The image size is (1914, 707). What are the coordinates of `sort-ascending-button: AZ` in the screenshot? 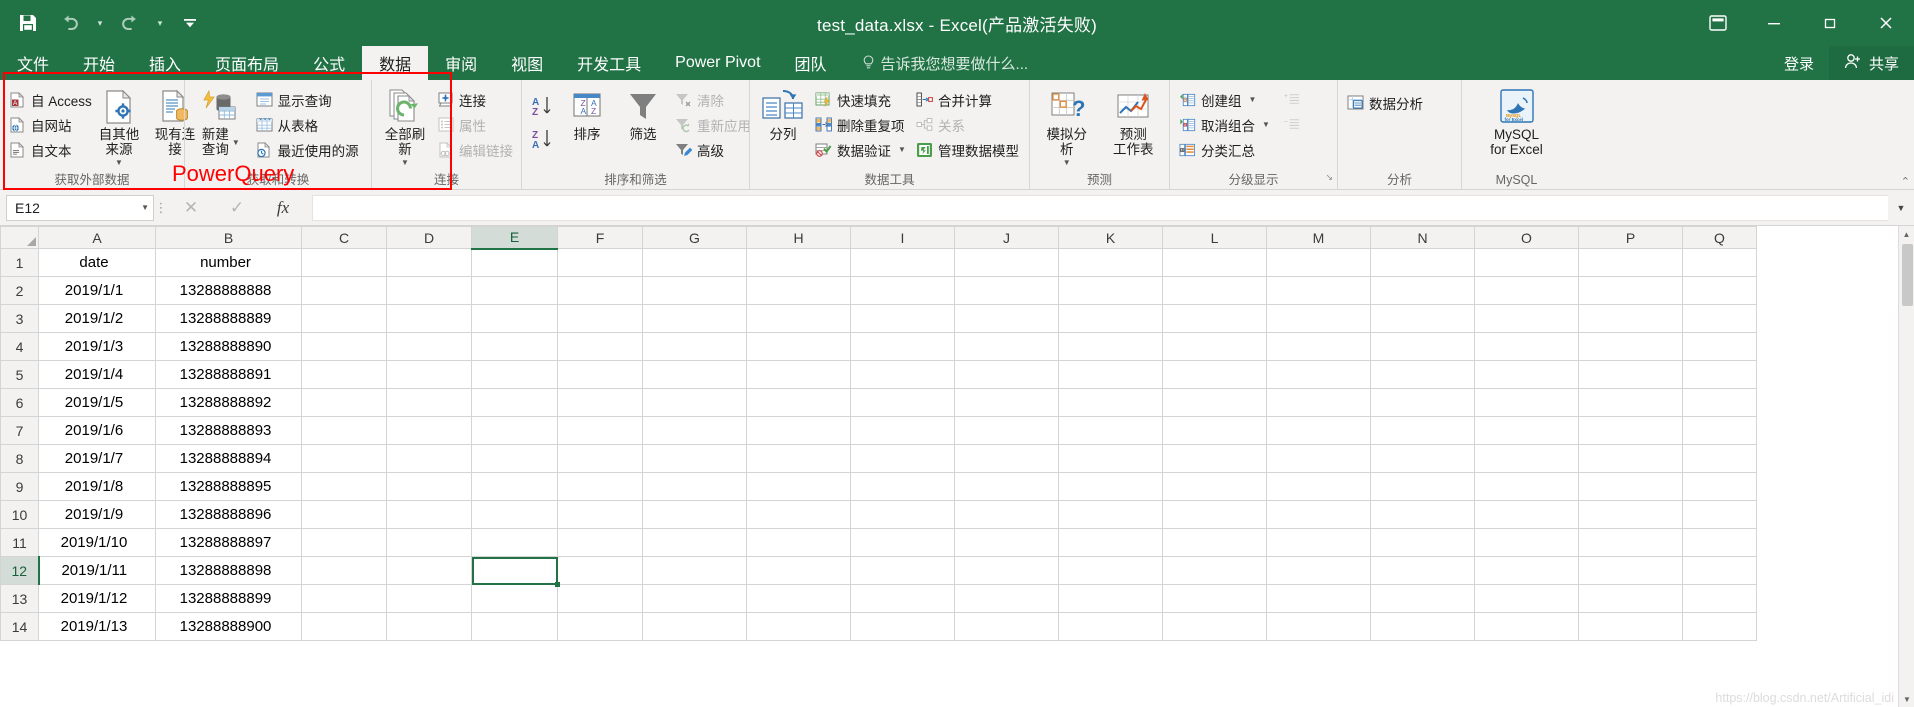 It's located at (543, 105).